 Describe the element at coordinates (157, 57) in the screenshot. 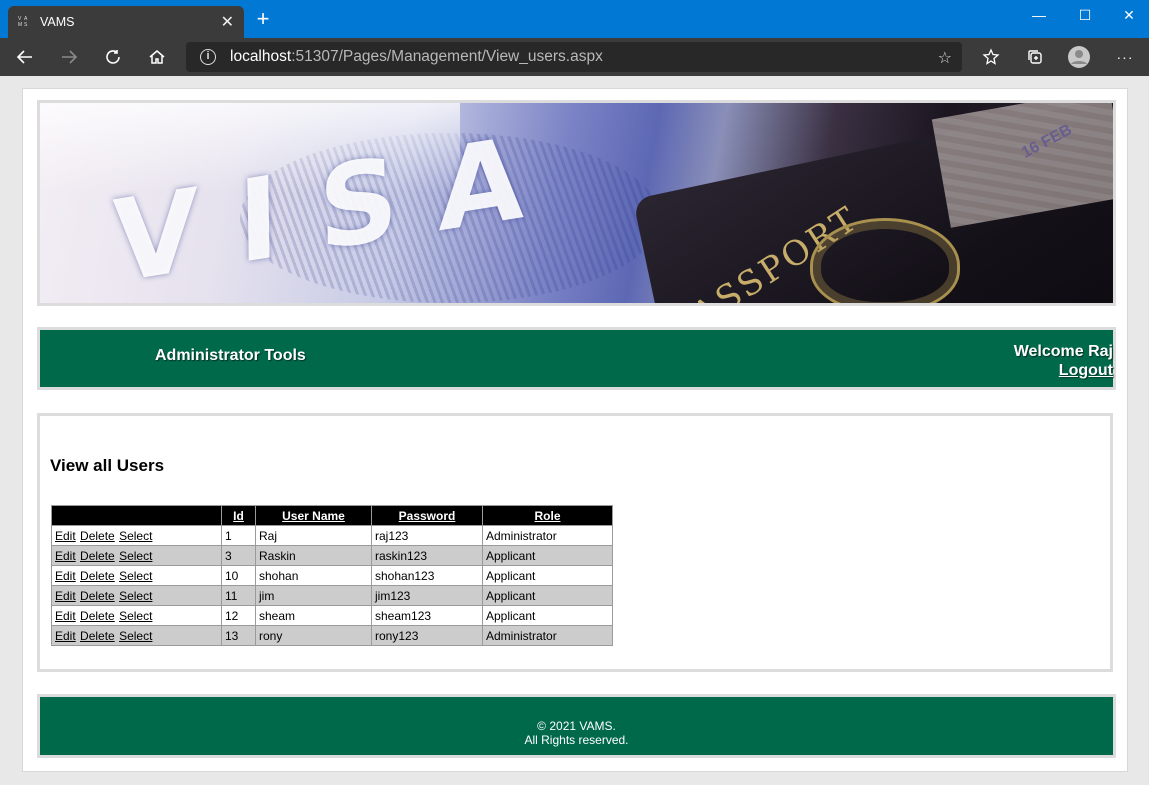

I see `home-icon` at that location.